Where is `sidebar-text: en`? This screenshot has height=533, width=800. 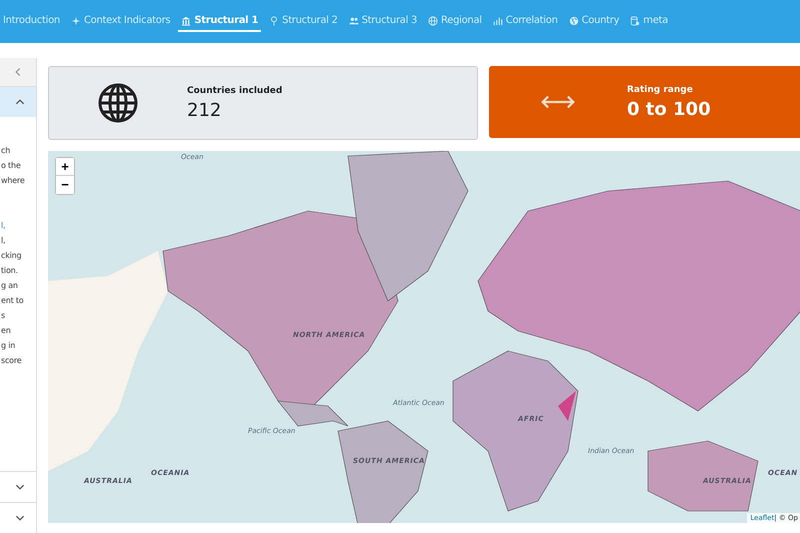 sidebar-text: en is located at coordinates (5, 331).